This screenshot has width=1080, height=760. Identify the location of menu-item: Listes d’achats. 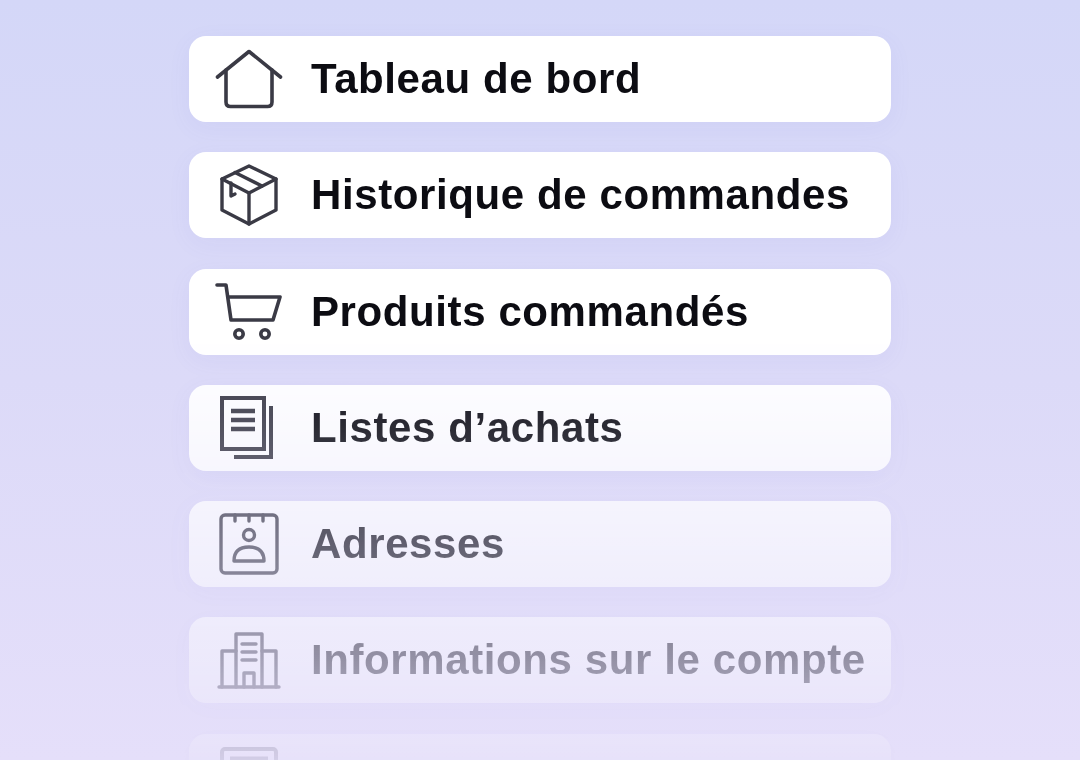
(540, 427).